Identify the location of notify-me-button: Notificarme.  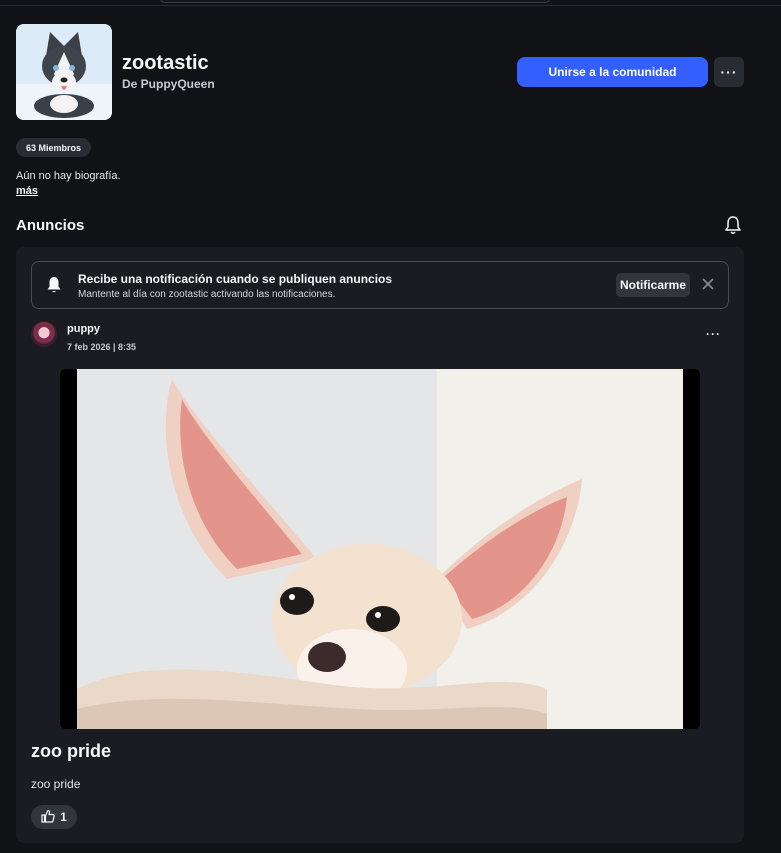
(653, 285).